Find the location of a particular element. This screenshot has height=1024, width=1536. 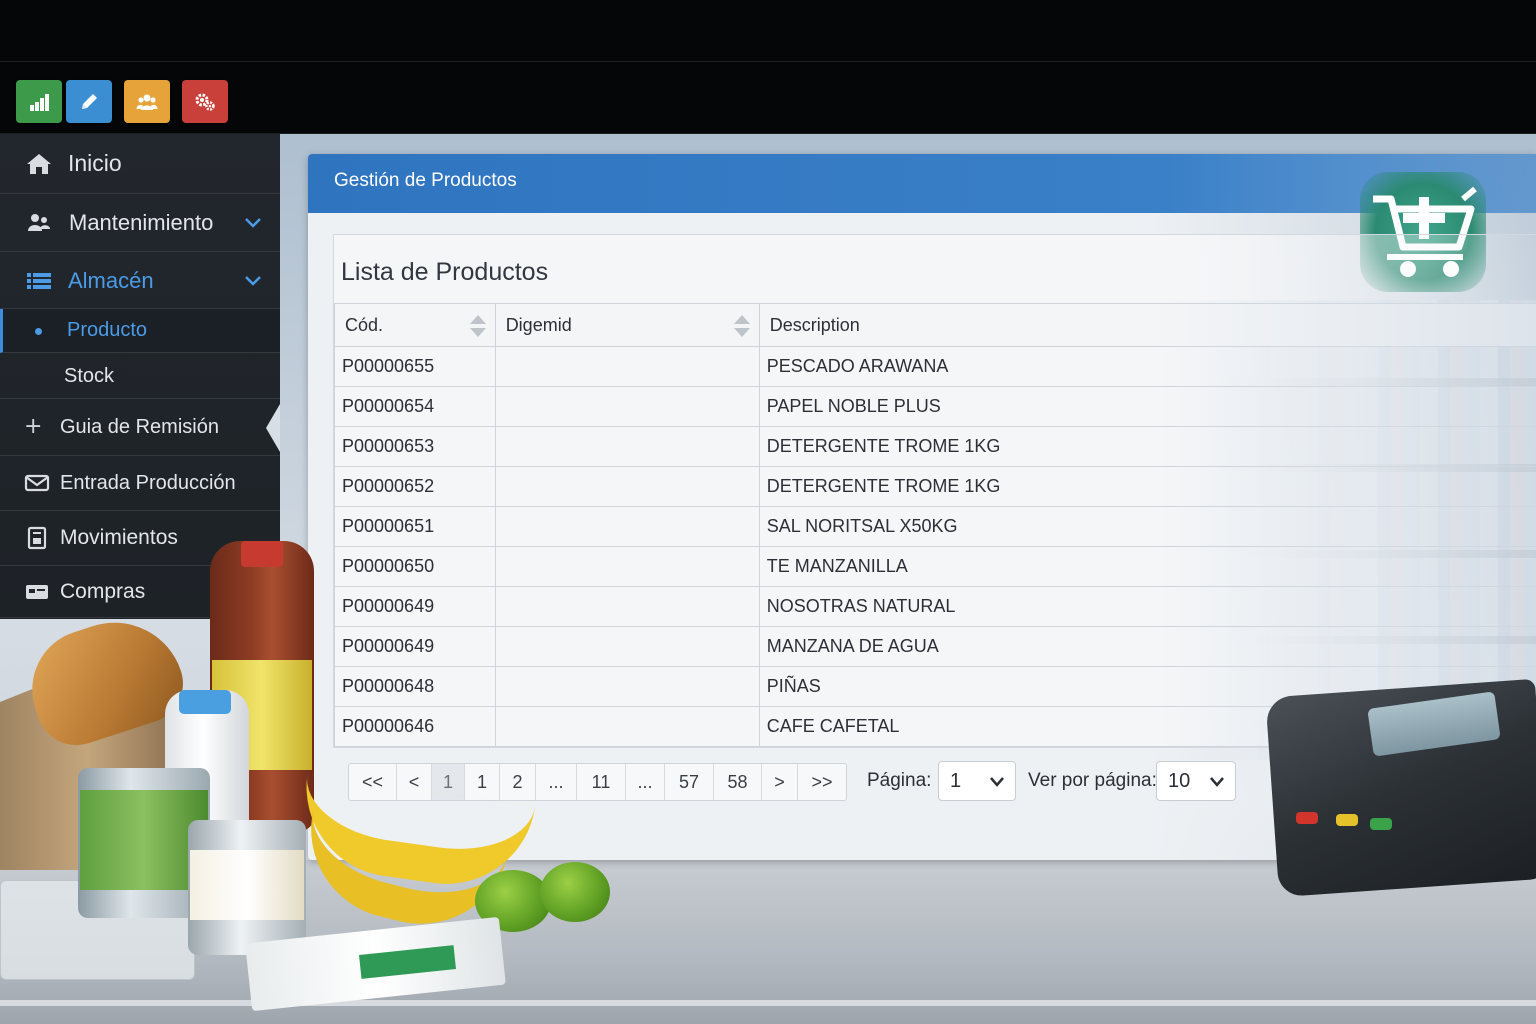

cell-description: PESCADO ARAWANA is located at coordinates (1147, 366).